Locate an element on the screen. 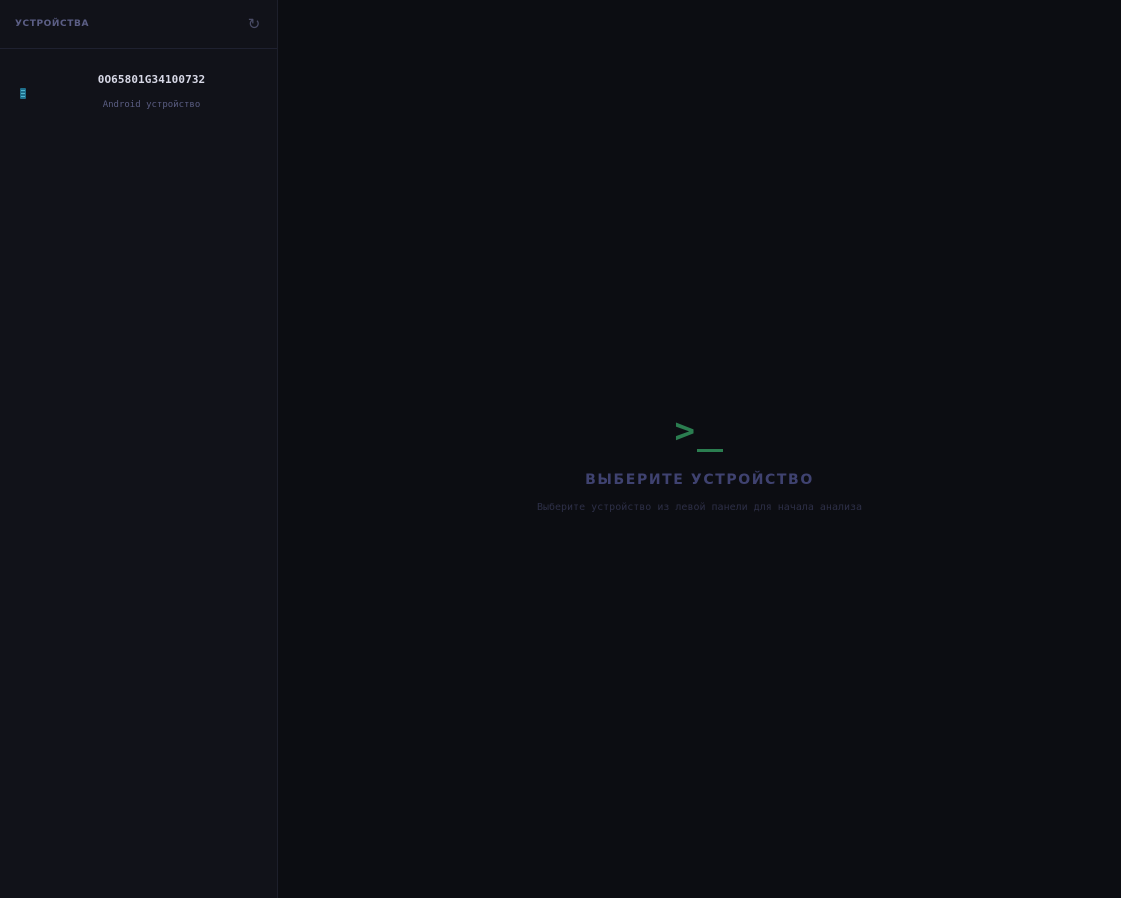 This screenshot has height=898, width=1121. refresh-button: ↻ is located at coordinates (254, 24).